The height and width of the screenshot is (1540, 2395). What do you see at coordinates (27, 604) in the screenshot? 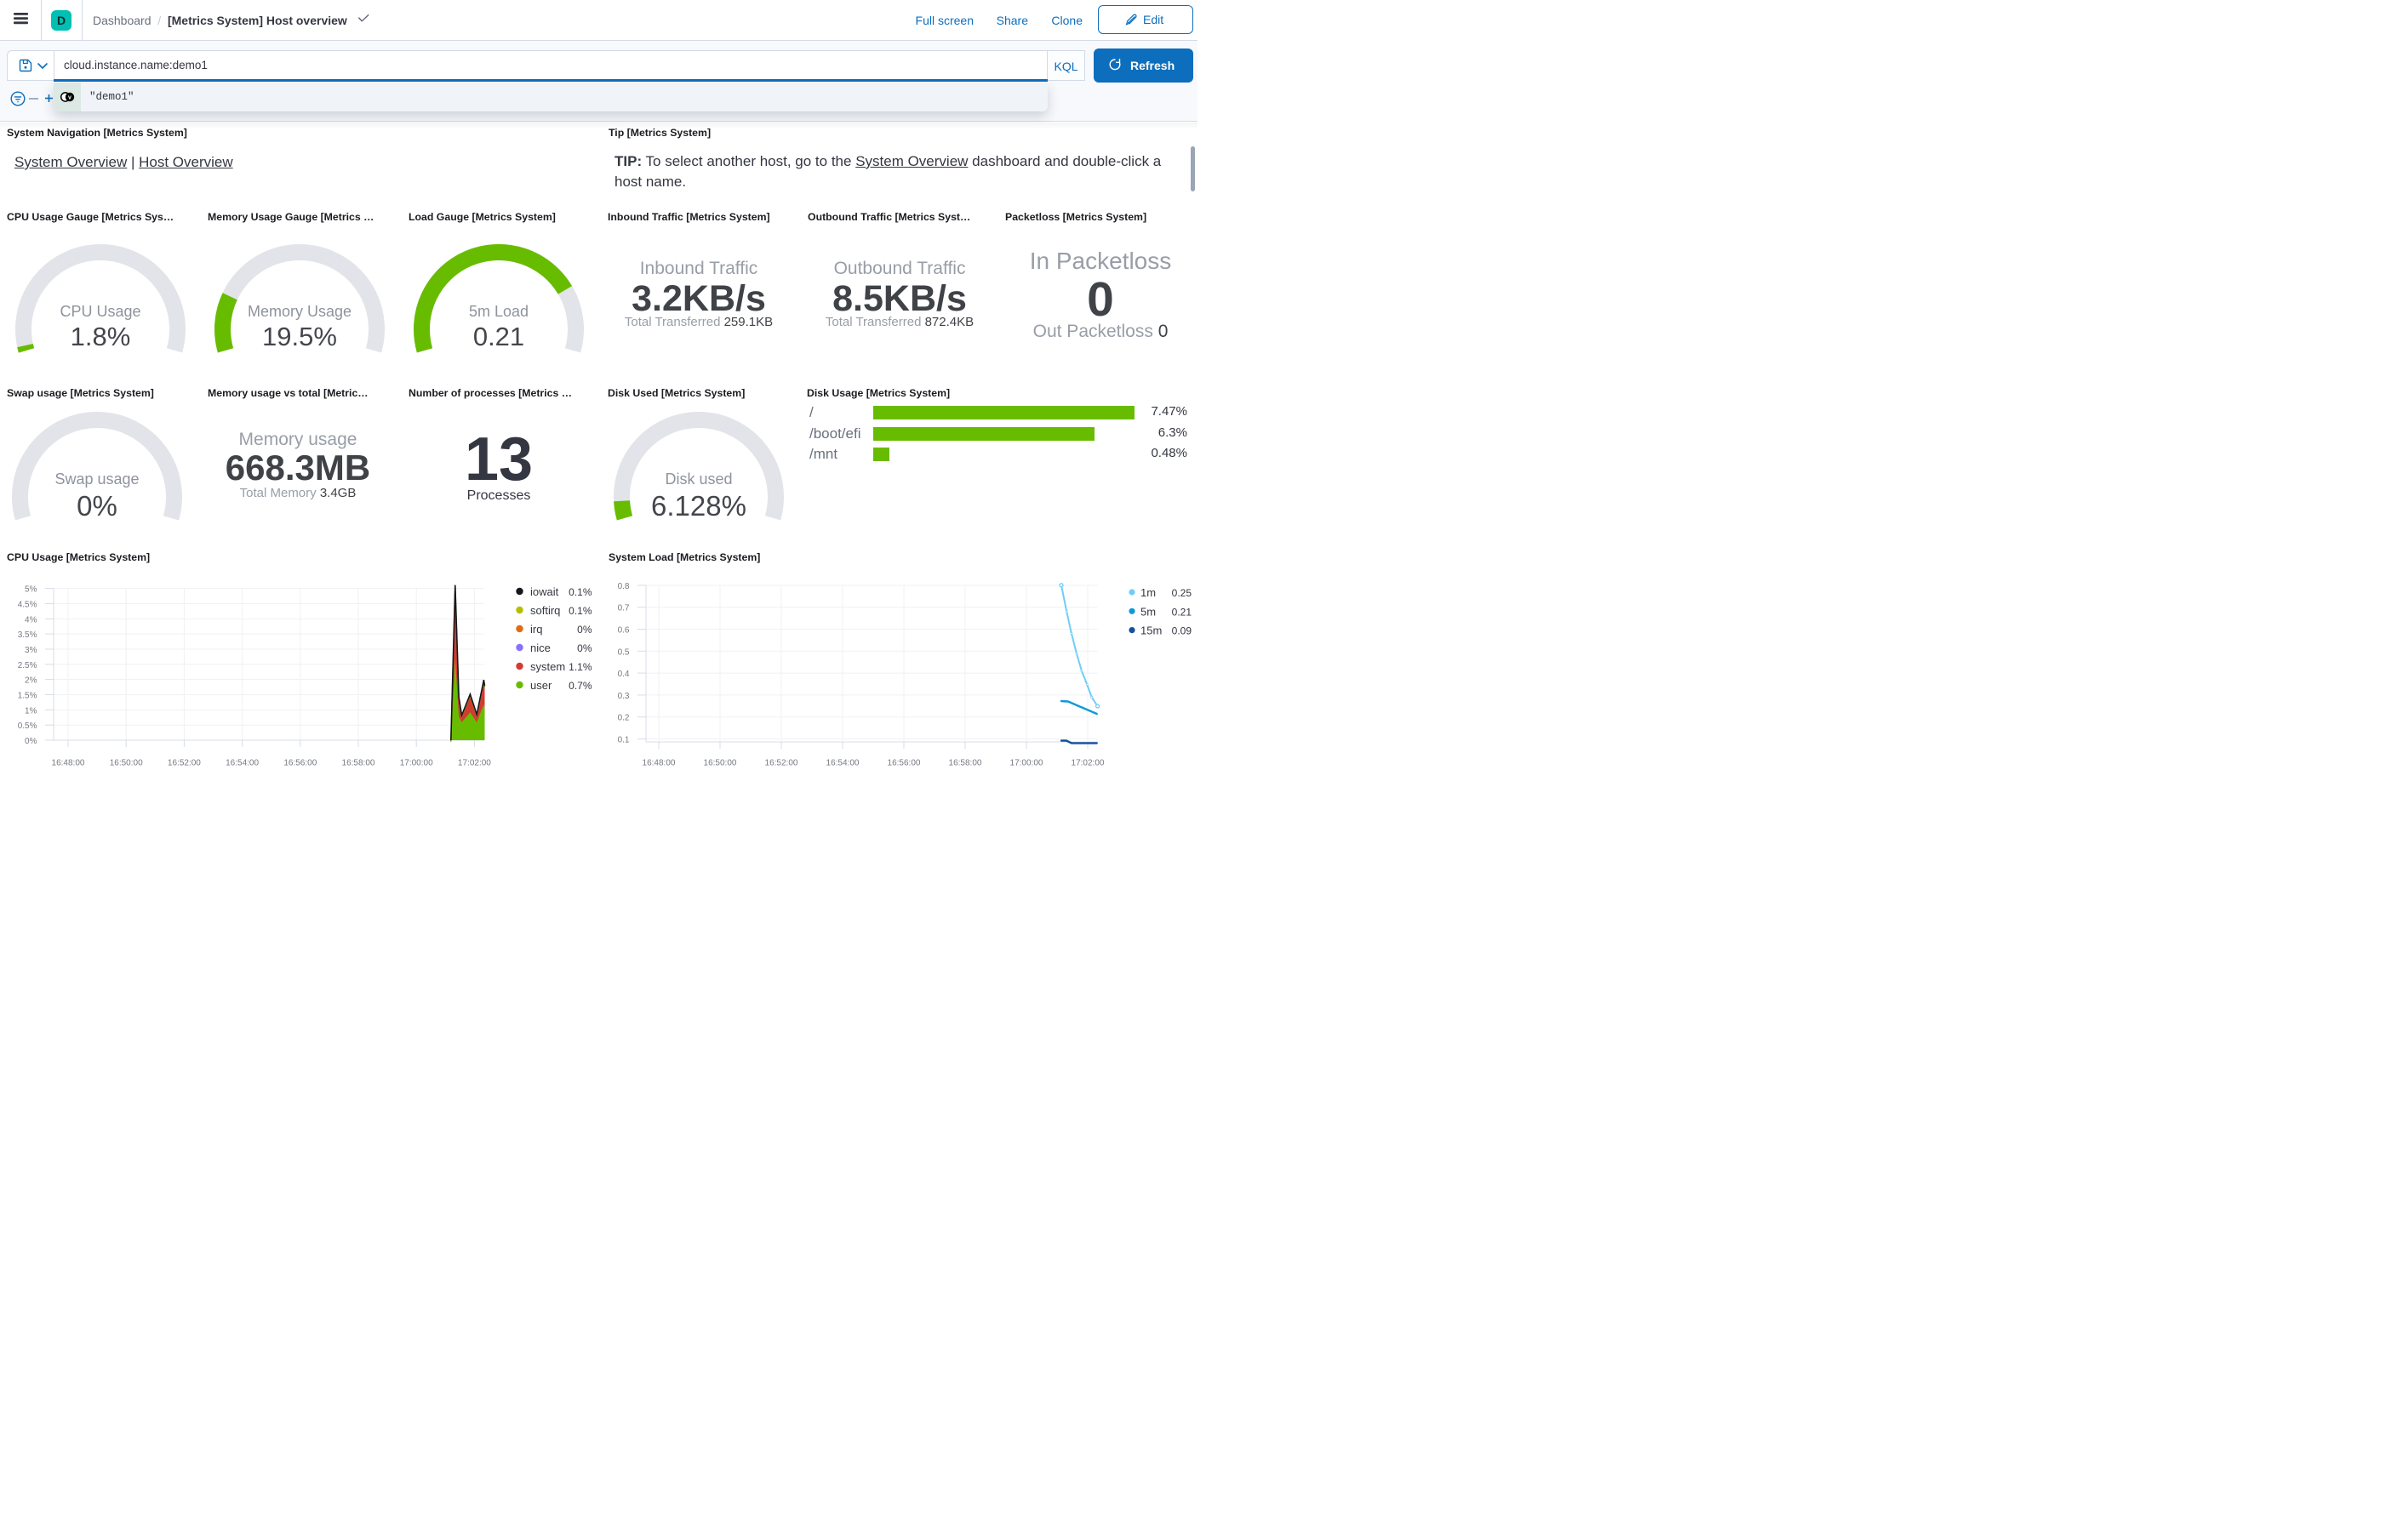
I see `svg-text: 4.5%` at bounding box center [27, 604].